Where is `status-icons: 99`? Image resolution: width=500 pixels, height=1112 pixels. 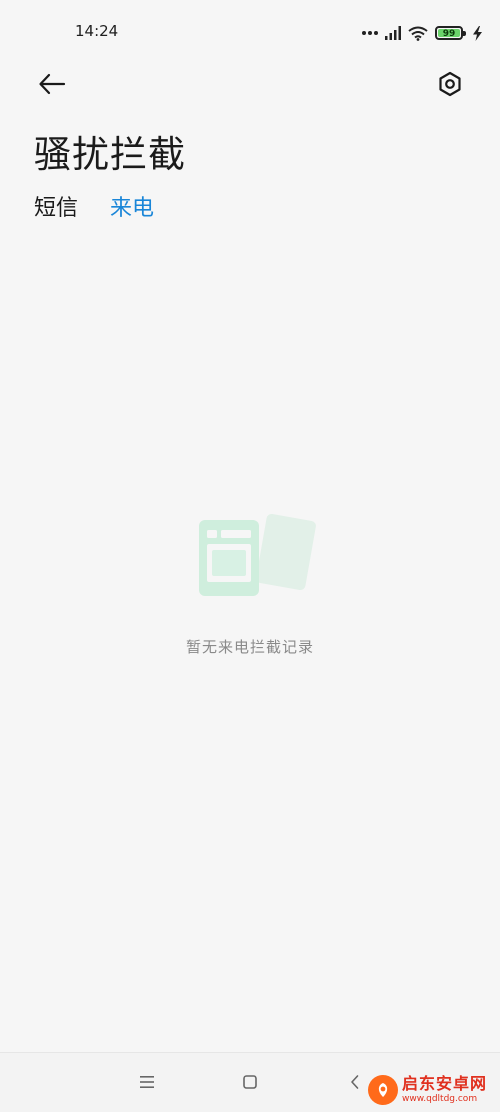
status-icons: 99 is located at coordinates (422, 33).